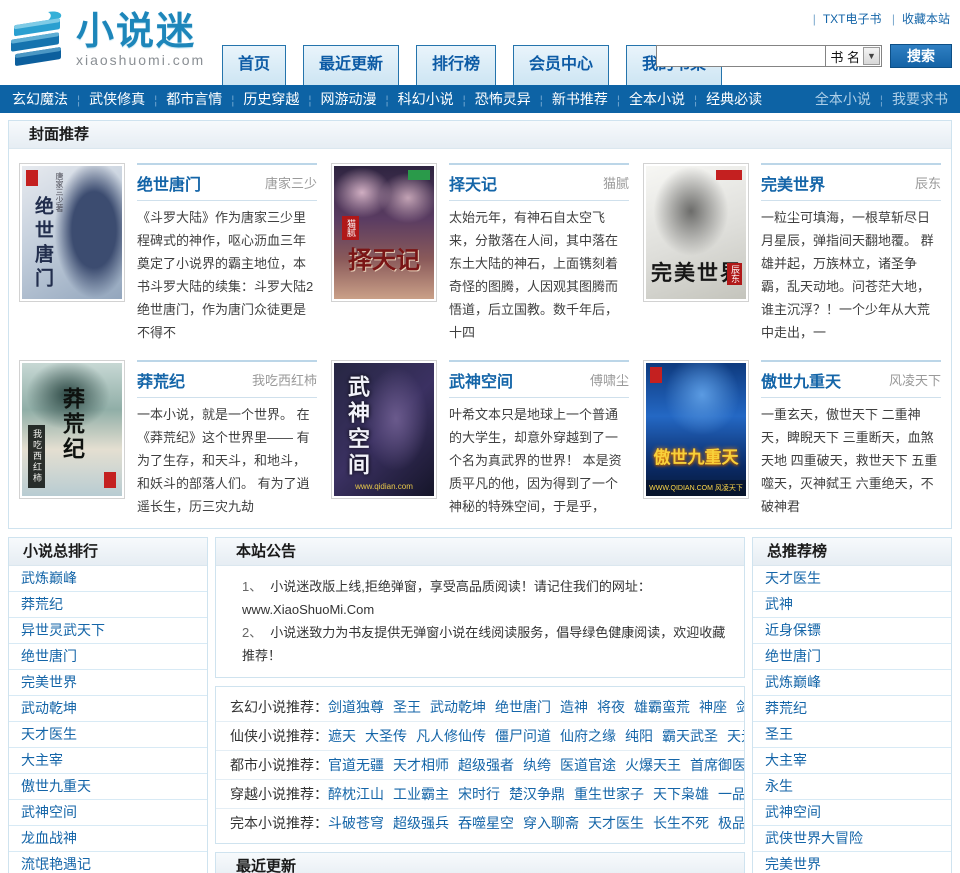 The image size is (960, 873). What do you see at coordinates (921, 56) in the screenshot?
I see `search-button: 搜索` at bounding box center [921, 56].